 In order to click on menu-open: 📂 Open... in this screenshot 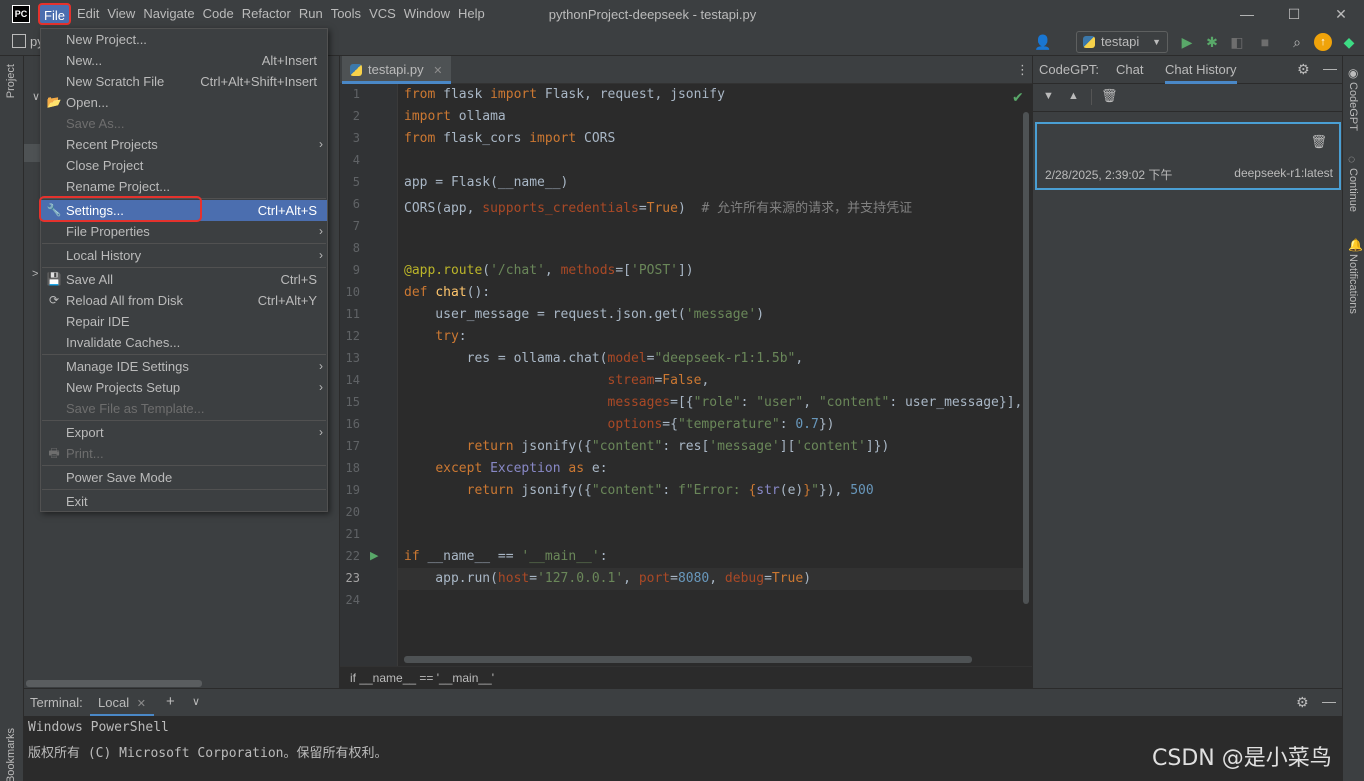, I will do `click(184, 102)`.